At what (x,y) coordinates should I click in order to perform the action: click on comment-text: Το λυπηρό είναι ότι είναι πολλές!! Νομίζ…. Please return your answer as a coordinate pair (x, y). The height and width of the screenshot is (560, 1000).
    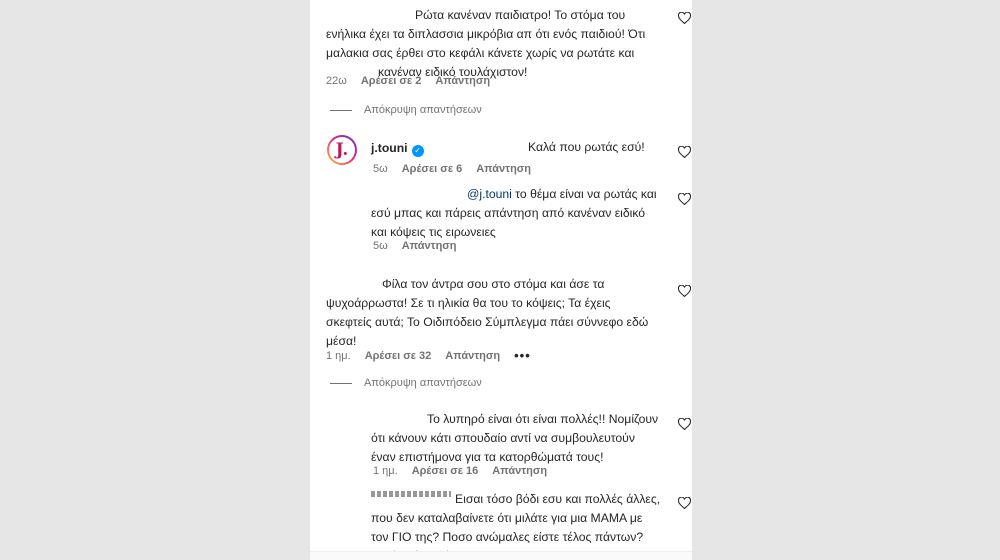
    Looking at the image, I should click on (543, 419).